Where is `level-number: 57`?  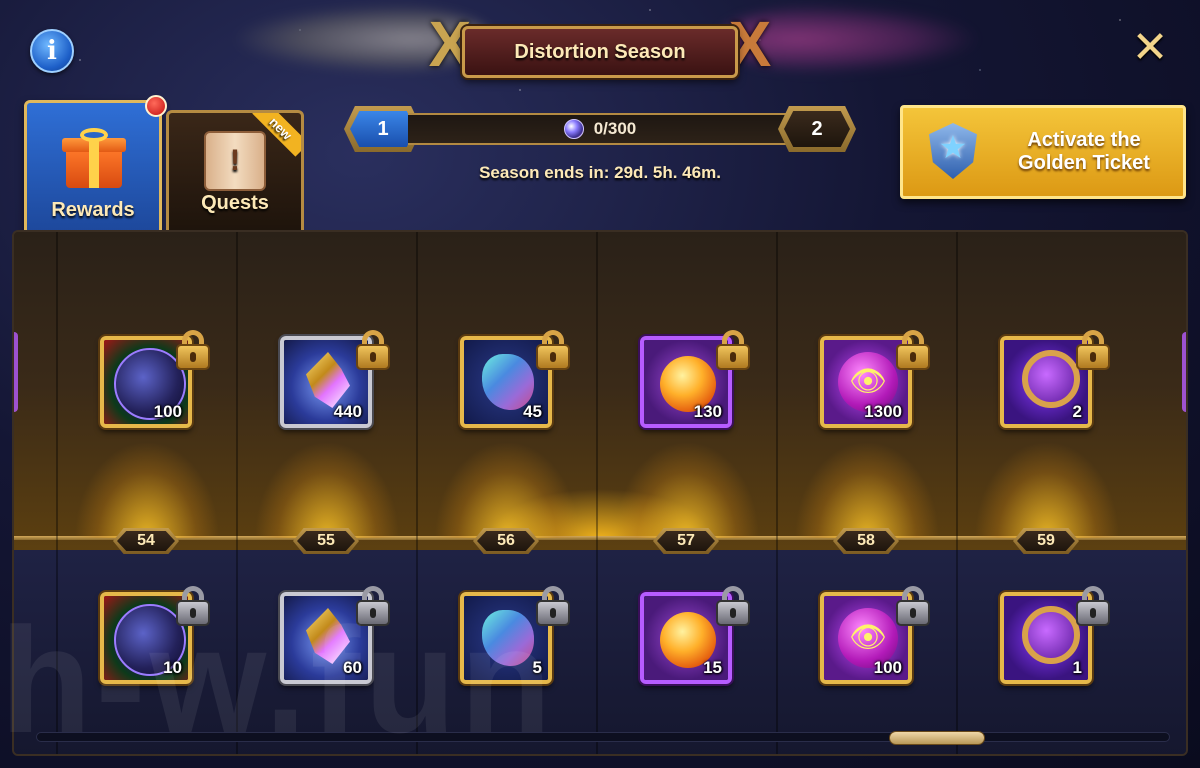
level-number: 57 is located at coordinates (686, 541).